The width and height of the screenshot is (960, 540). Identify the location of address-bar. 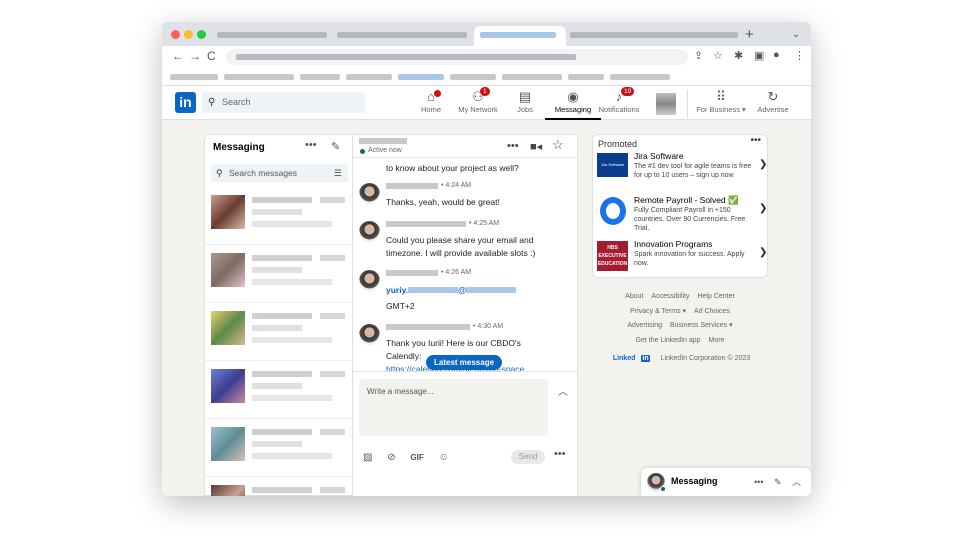
(457, 57).